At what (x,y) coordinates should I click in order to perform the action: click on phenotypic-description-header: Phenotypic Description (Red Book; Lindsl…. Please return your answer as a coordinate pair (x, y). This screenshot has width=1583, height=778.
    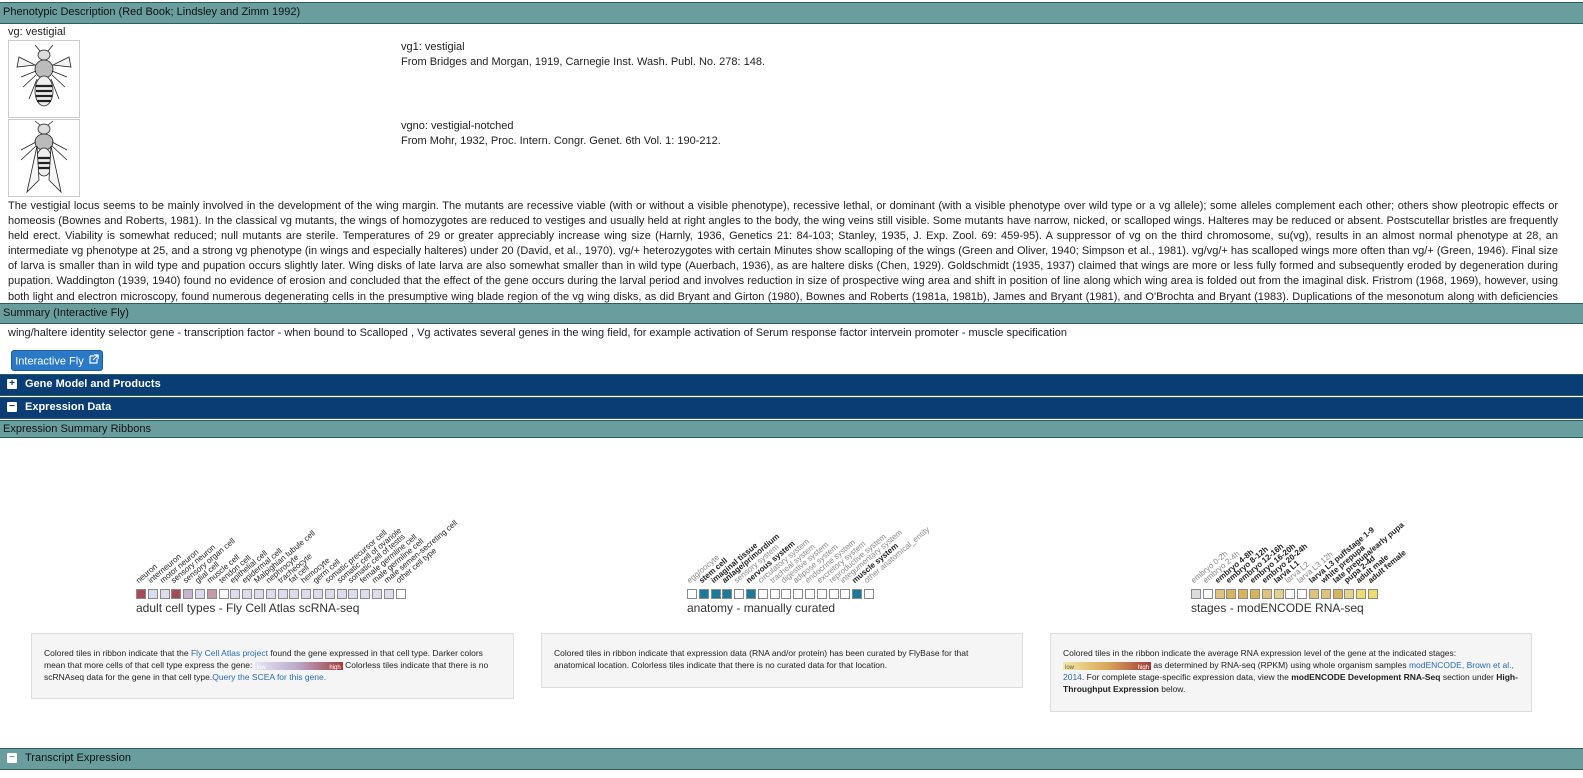
    Looking at the image, I should click on (791, 13).